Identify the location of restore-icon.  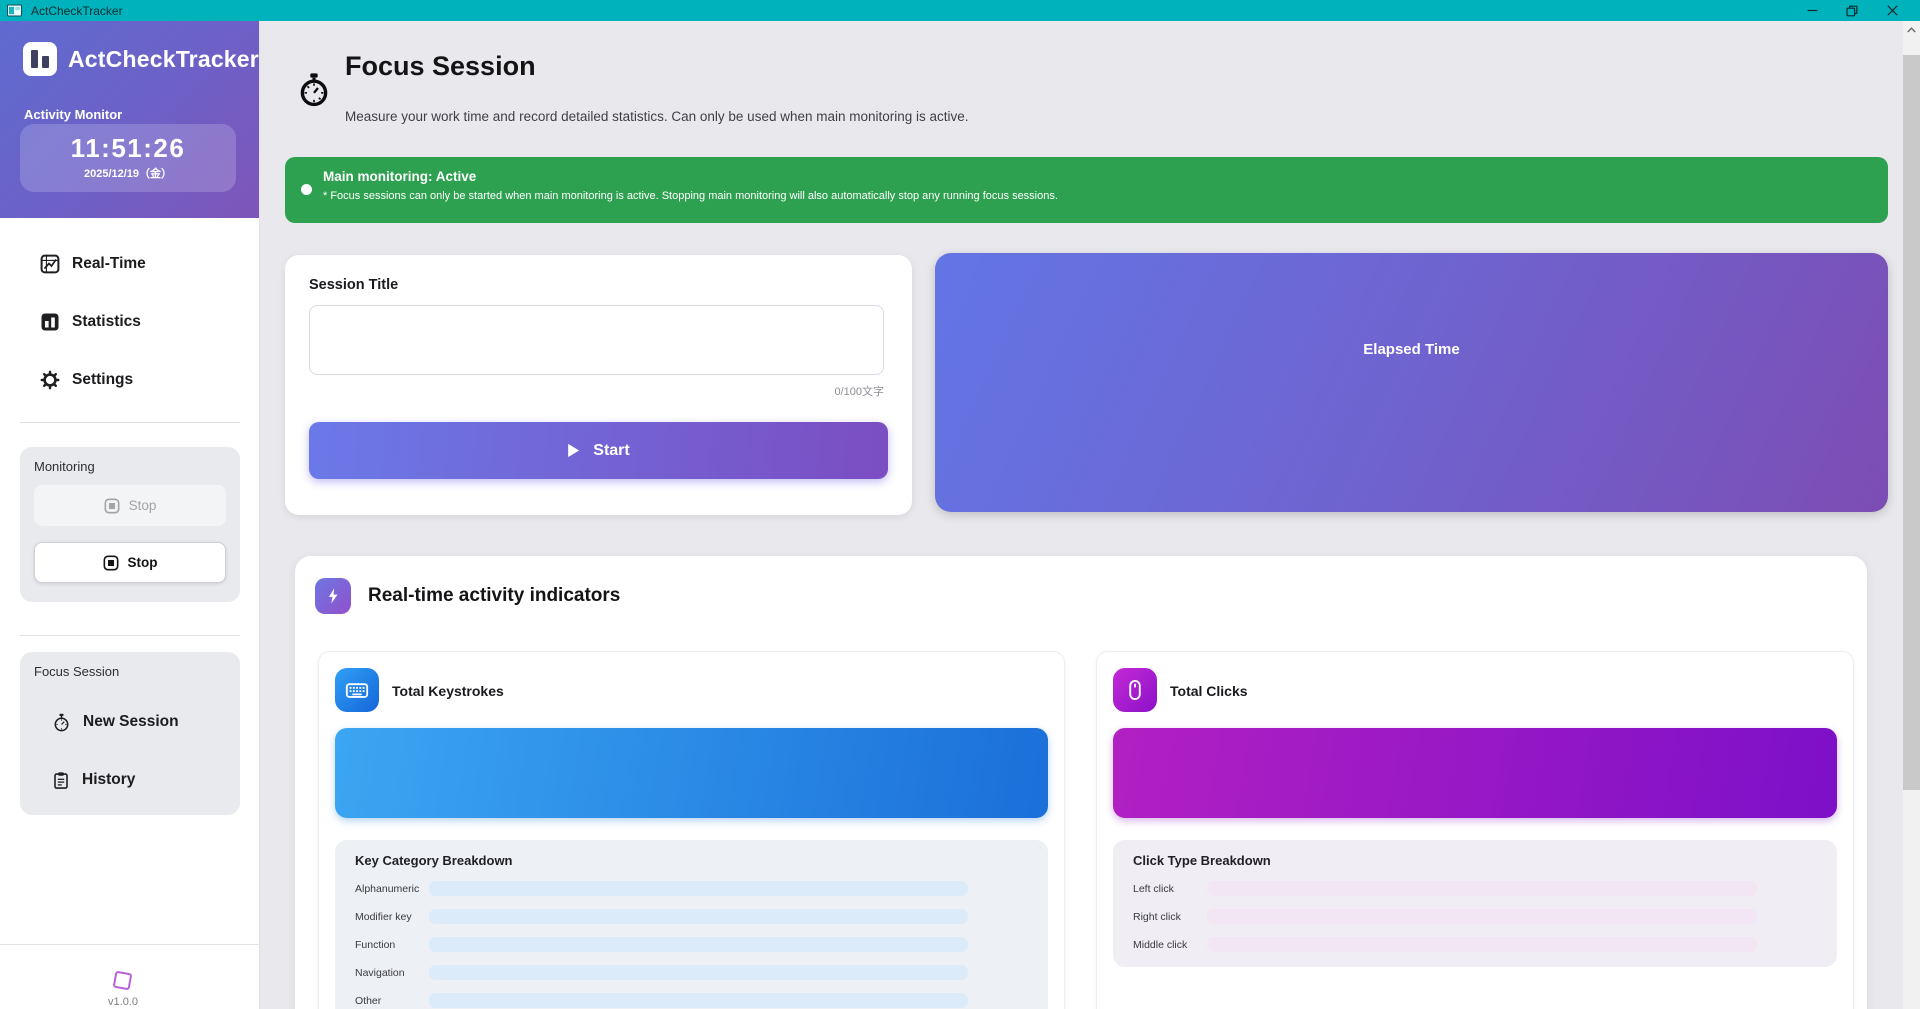
(1852, 10).